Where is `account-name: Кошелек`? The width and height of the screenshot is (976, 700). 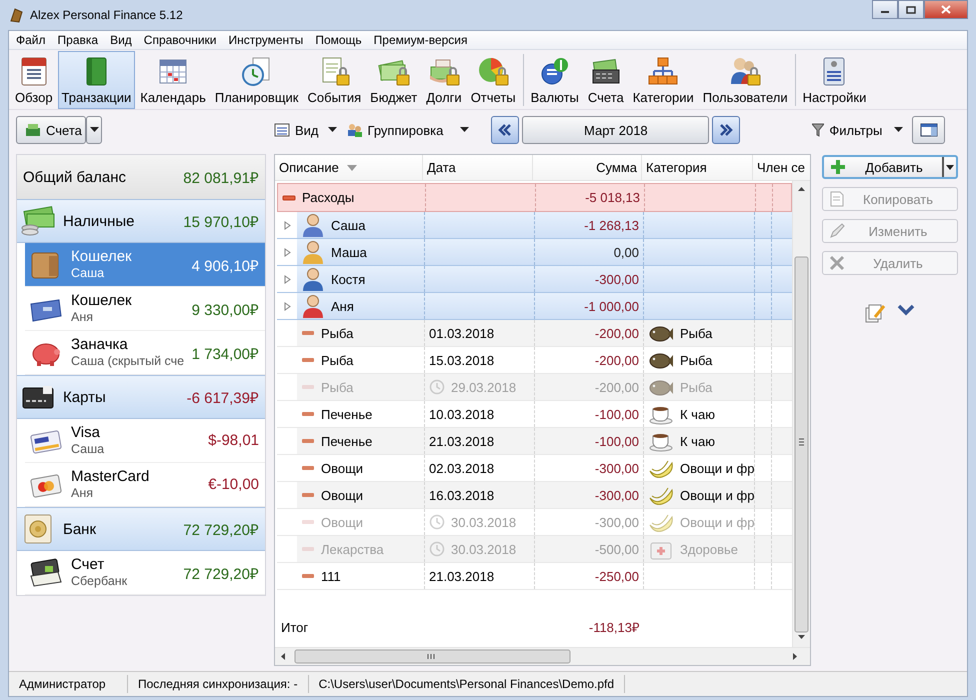 account-name: Кошелек is located at coordinates (102, 300).